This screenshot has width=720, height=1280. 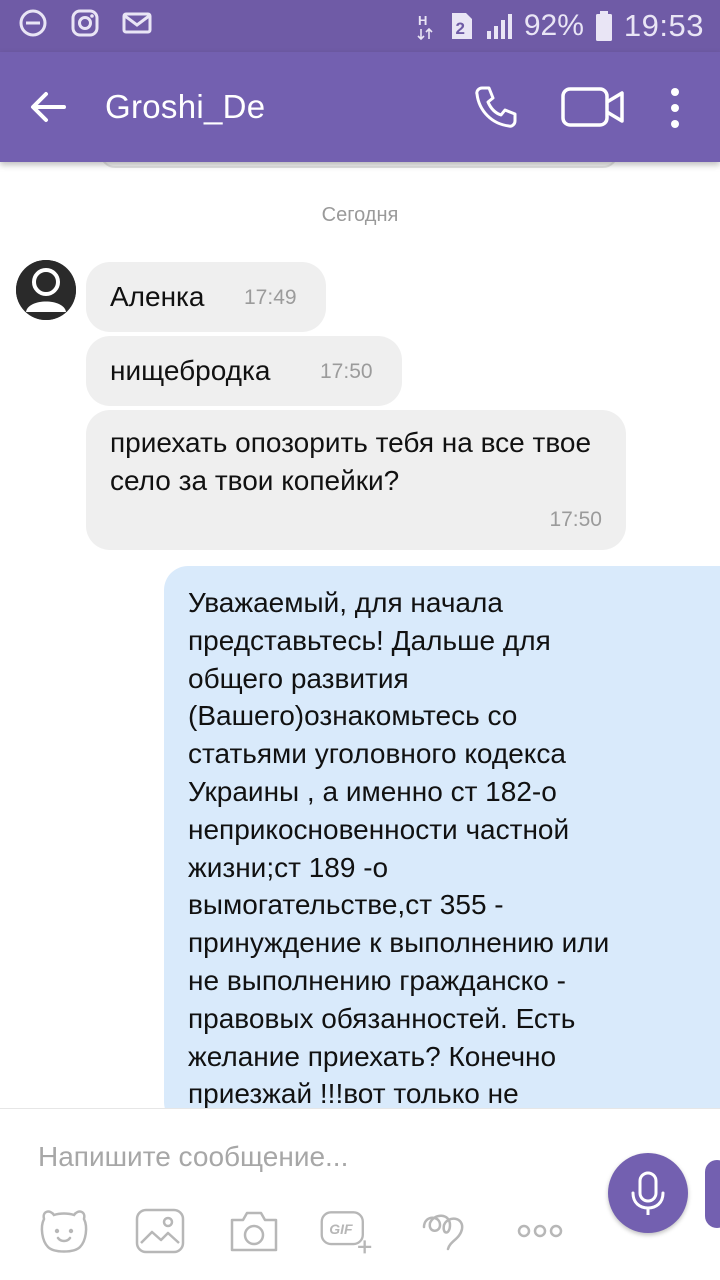 What do you see at coordinates (206, 297) in the screenshot?
I see `message-bubble: Аленка 17:49` at bounding box center [206, 297].